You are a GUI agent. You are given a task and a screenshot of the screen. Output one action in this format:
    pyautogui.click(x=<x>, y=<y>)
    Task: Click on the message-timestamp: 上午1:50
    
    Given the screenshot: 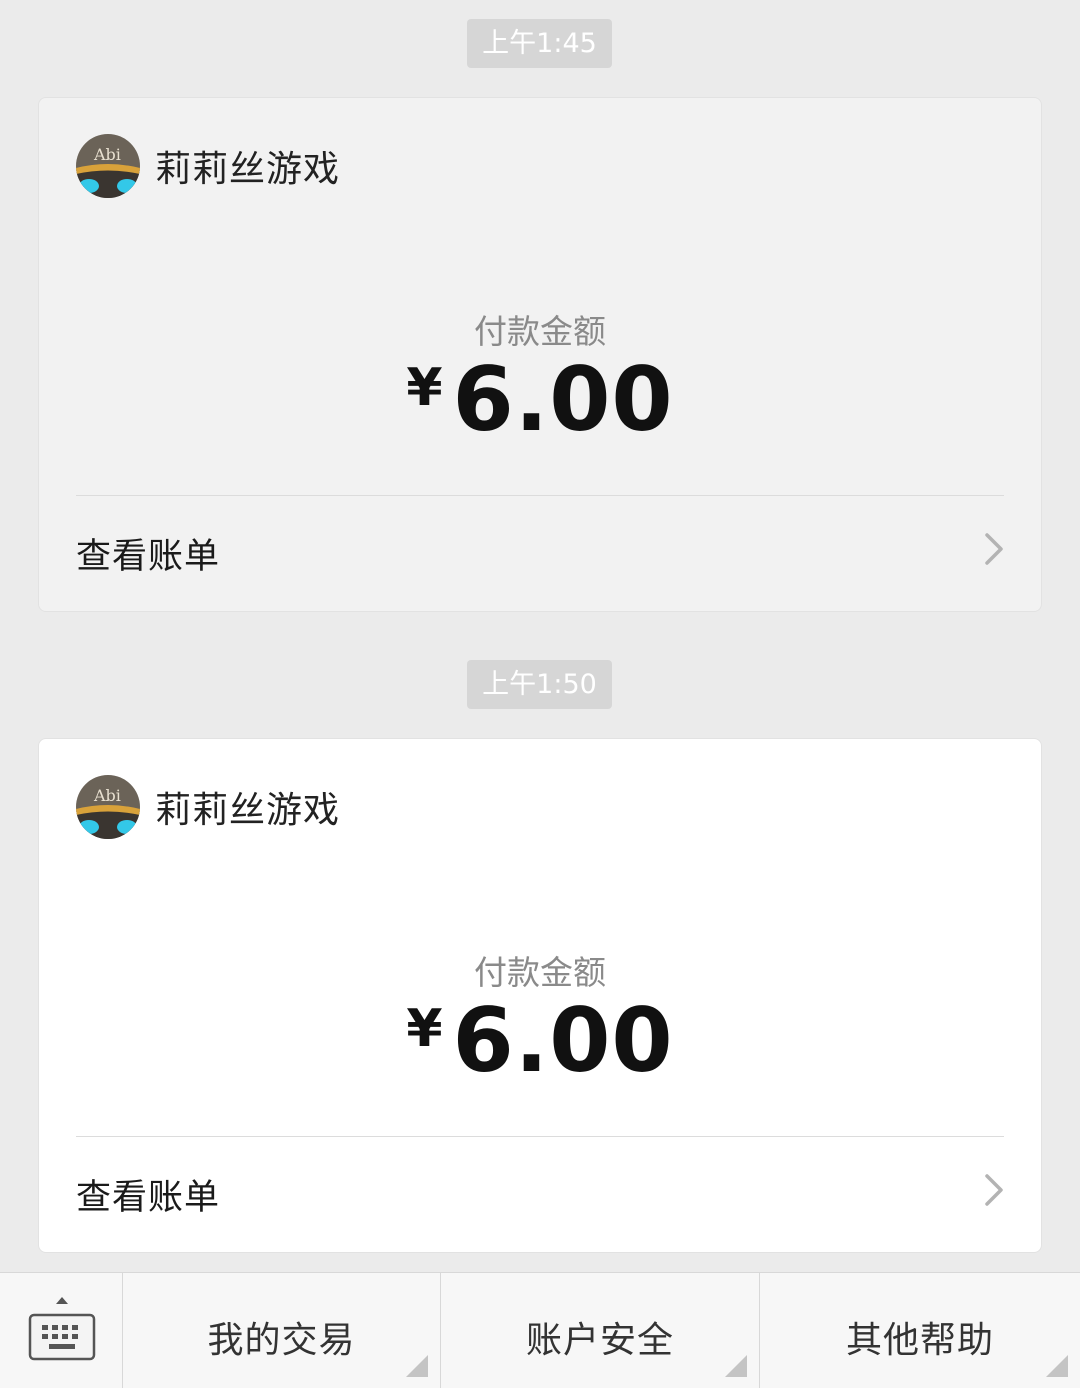 What is the action you would take?
    pyautogui.click(x=539, y=684)
    